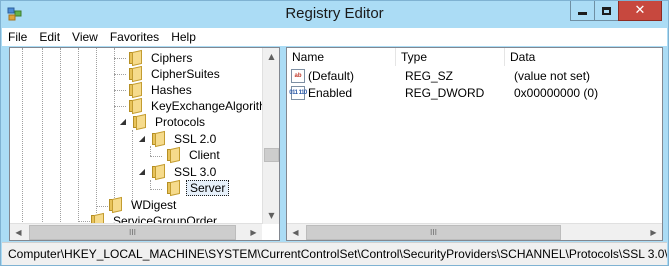  I want to click on menu-edit: Edit, so click(49, 37).